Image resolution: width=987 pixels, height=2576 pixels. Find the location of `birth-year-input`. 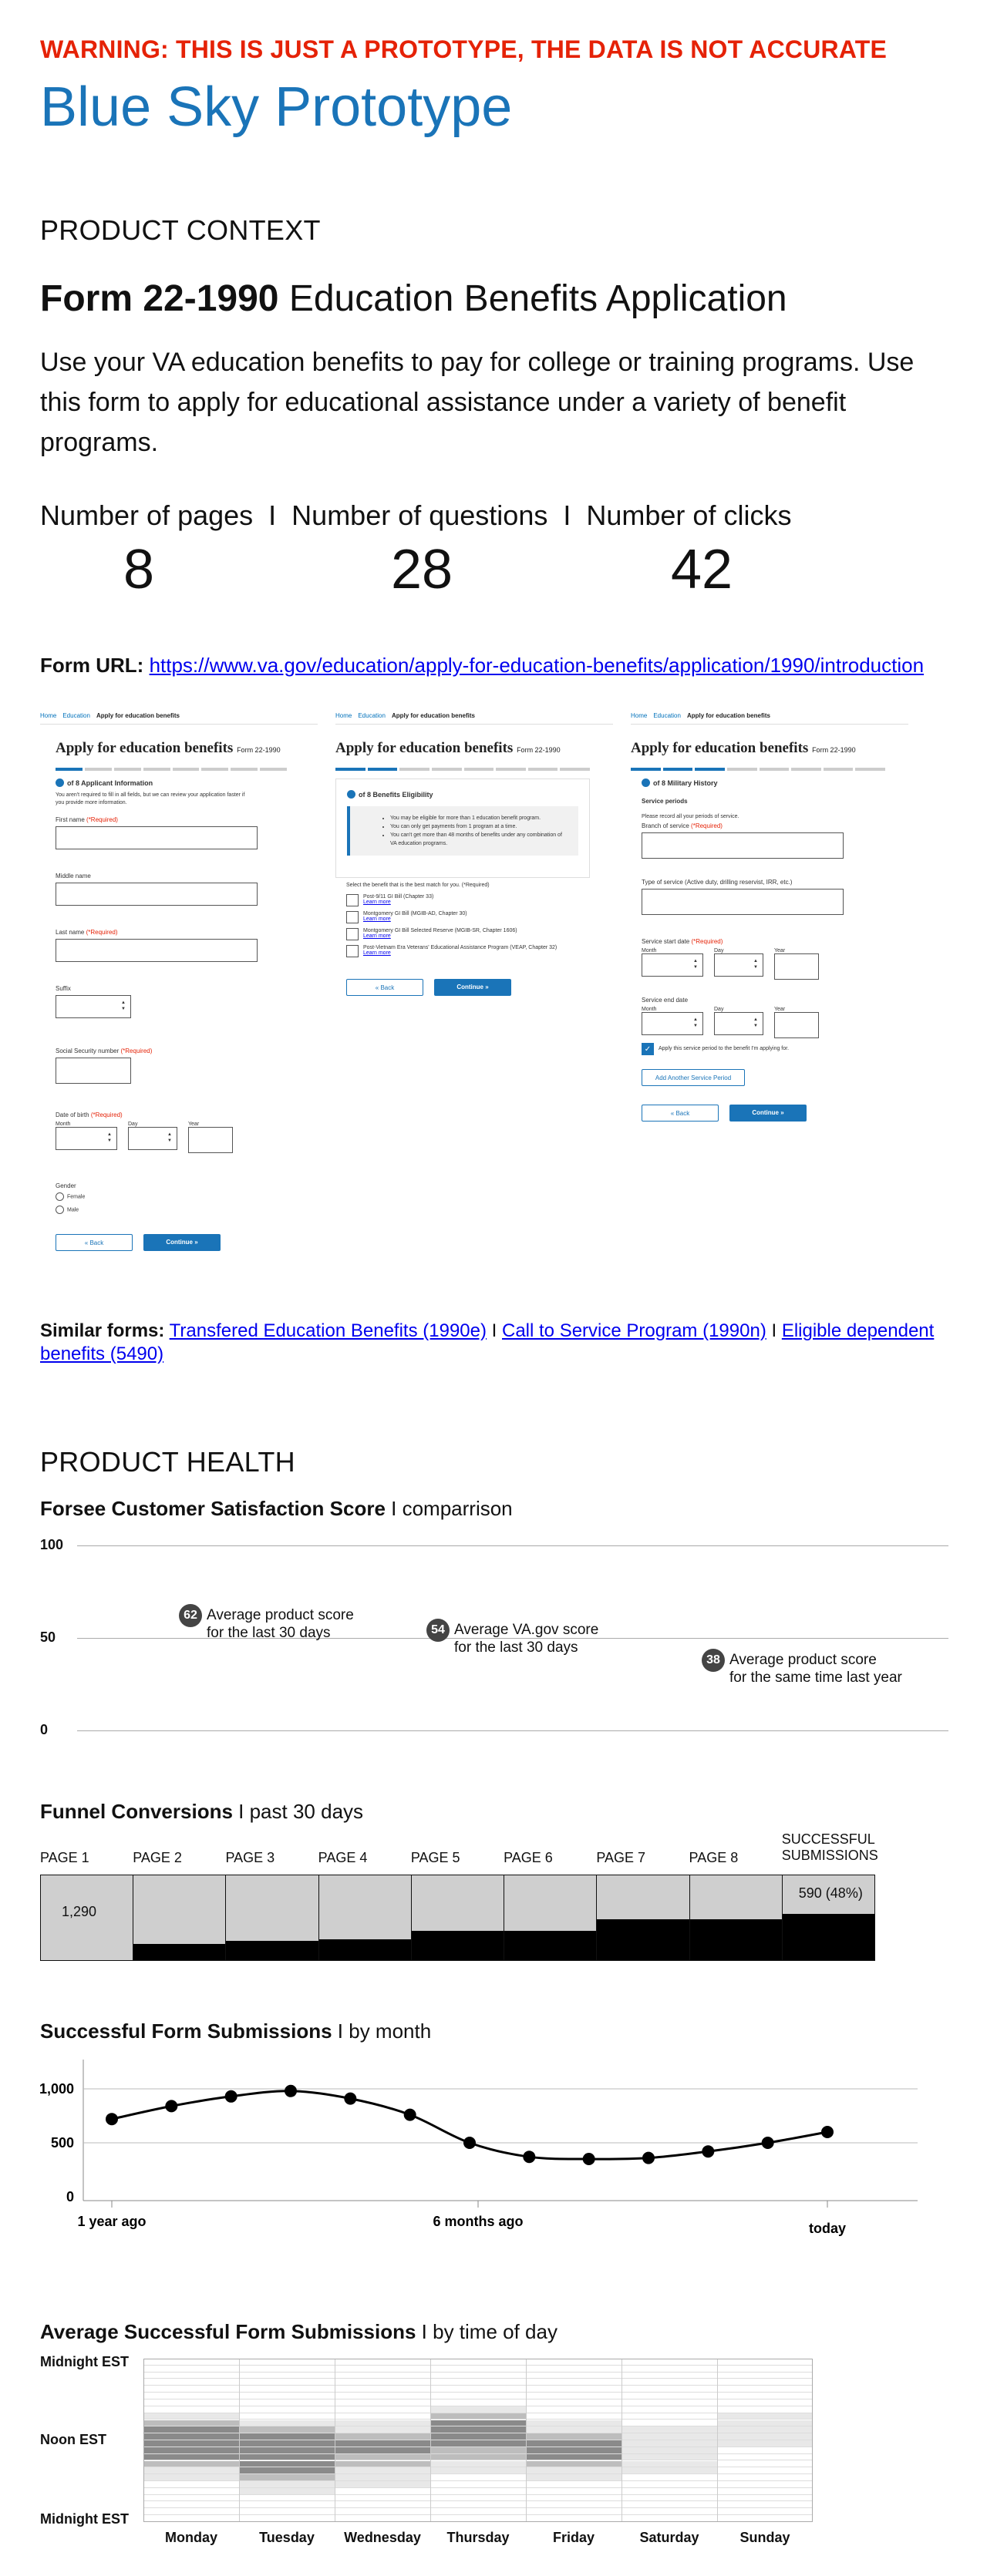

birth-year-input is located at coordinates (210, 1140).